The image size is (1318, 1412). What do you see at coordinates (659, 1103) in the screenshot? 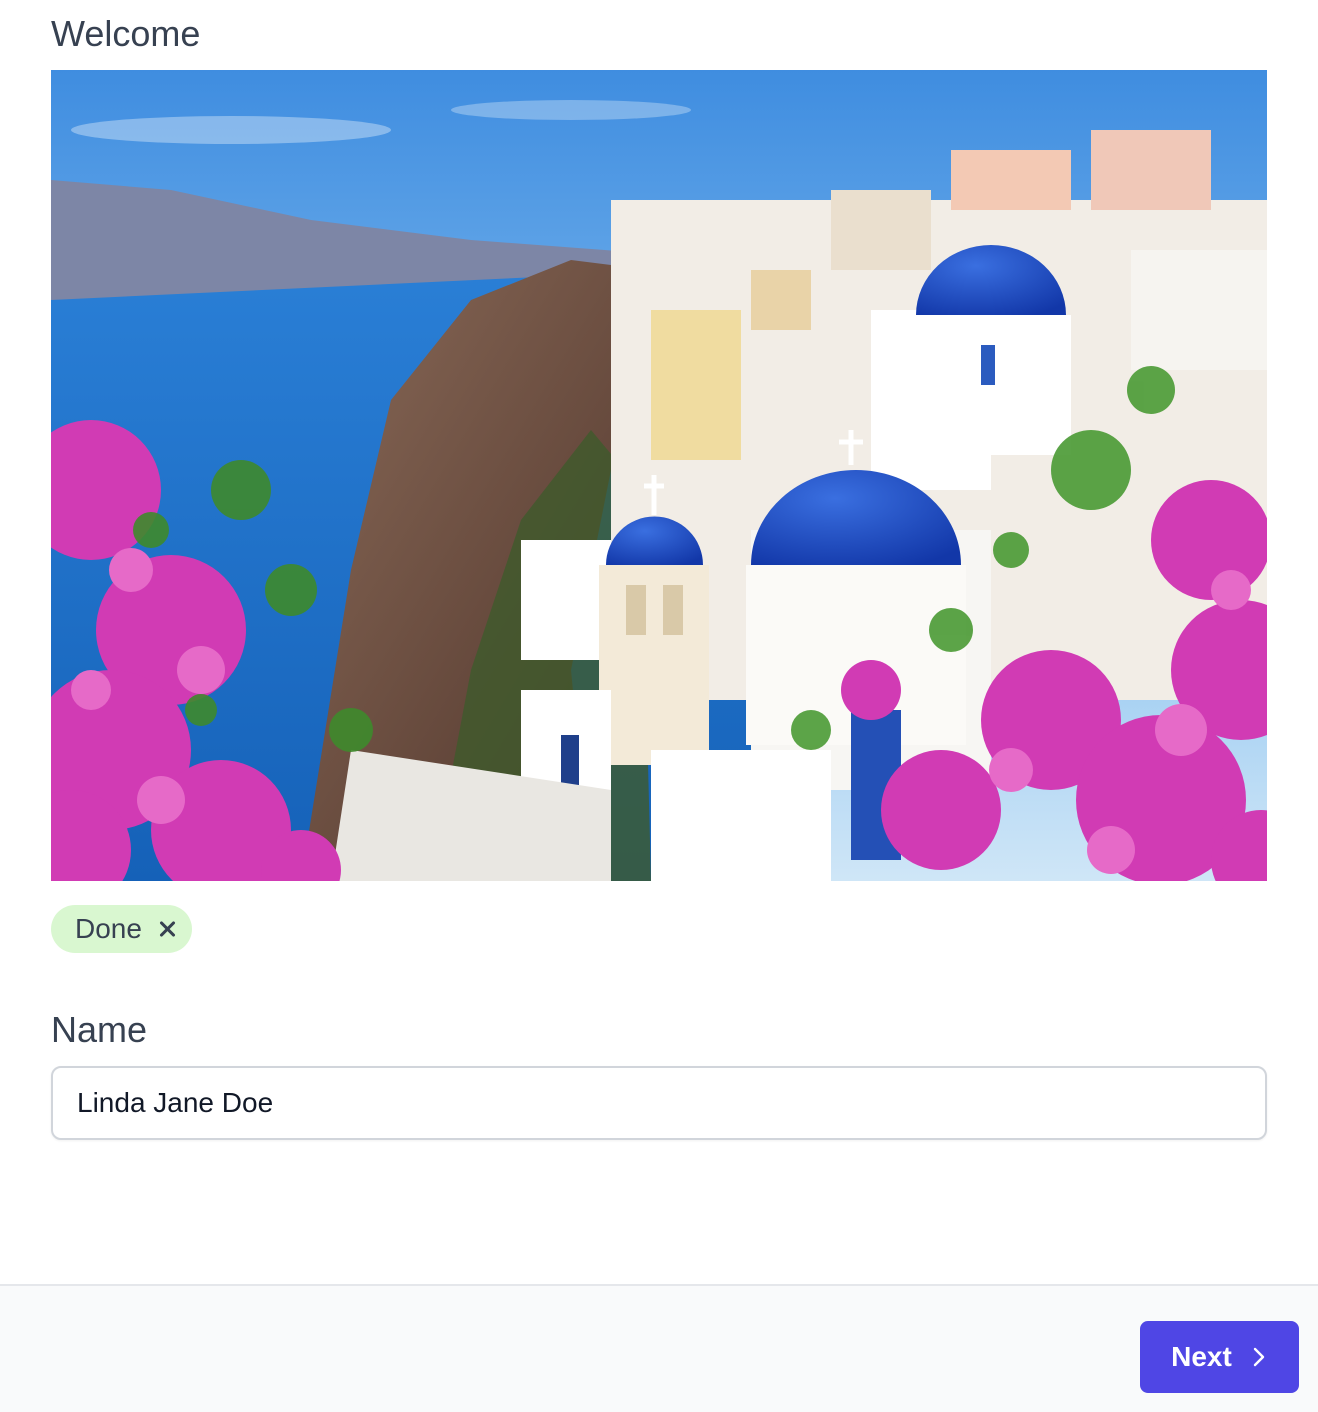
I see `name-input` at bounding box center [659, 1103].